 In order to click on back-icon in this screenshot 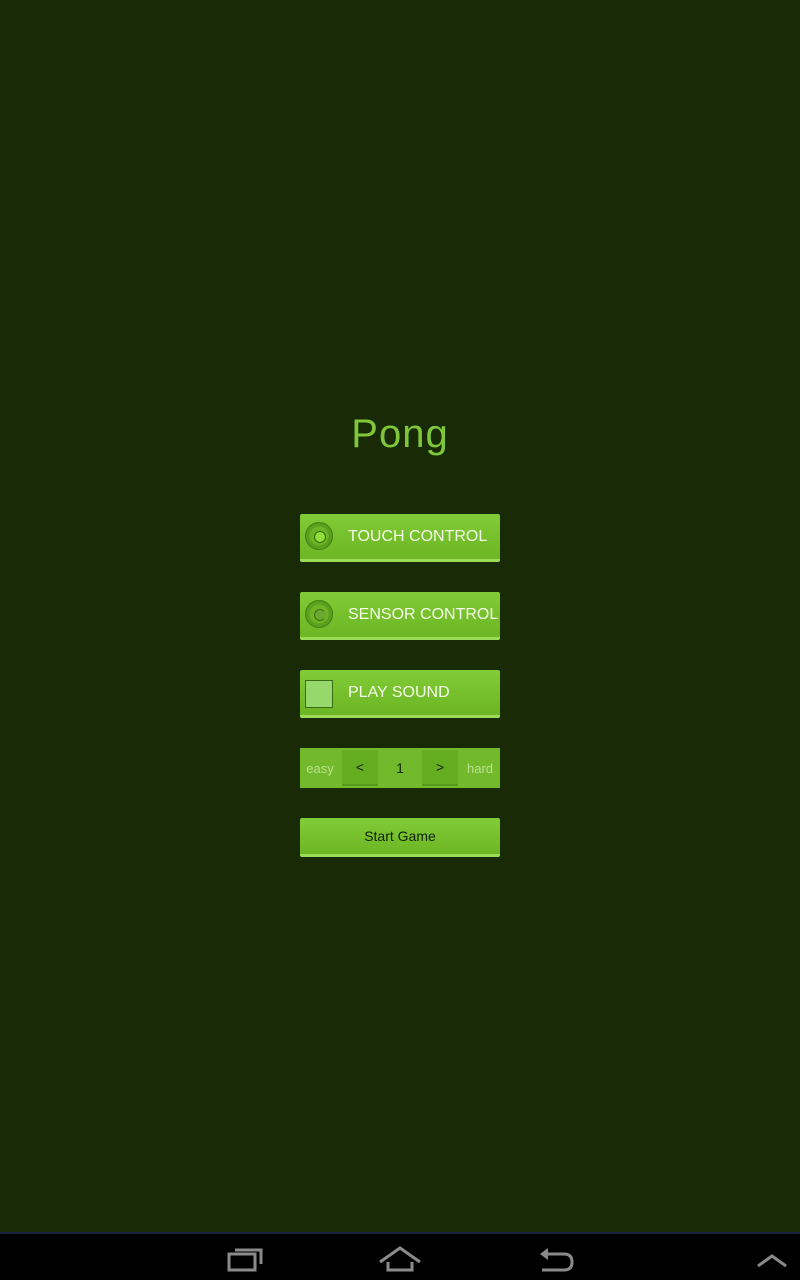, I will do `click(556, 1258)`.